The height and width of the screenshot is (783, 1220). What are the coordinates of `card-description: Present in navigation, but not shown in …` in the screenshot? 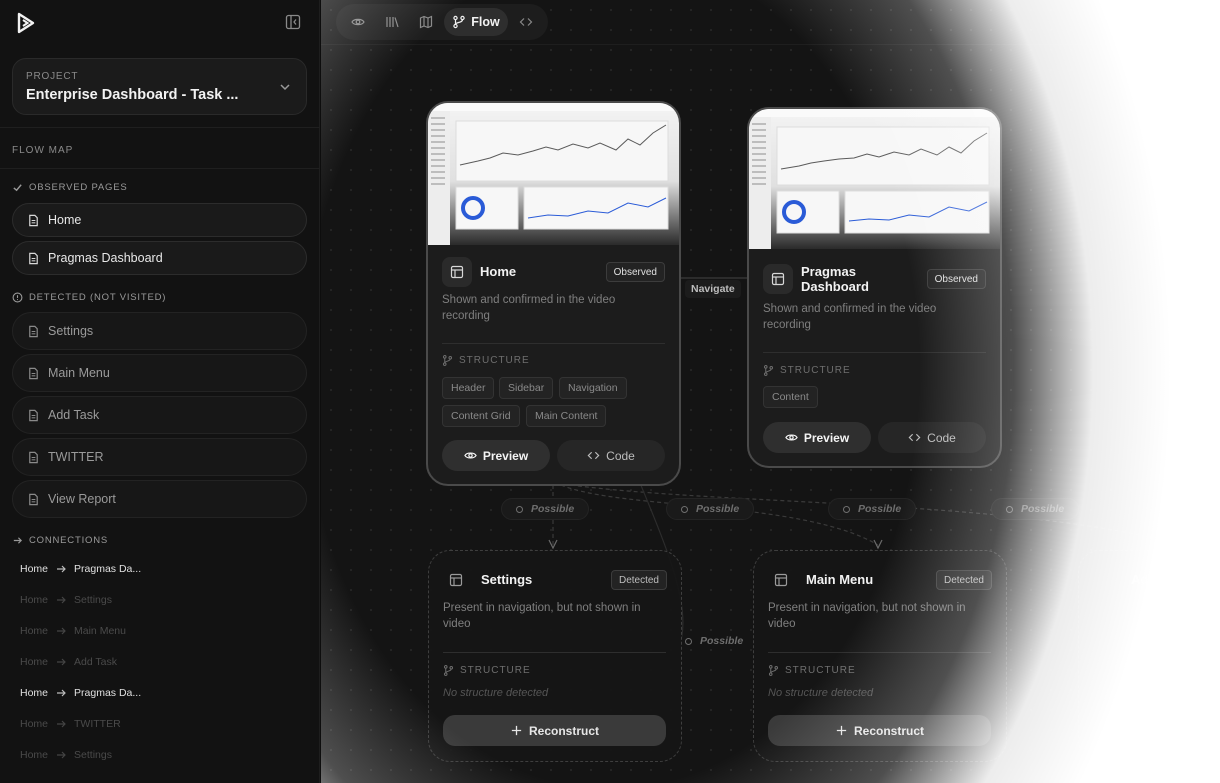 It's located at (867, 616).